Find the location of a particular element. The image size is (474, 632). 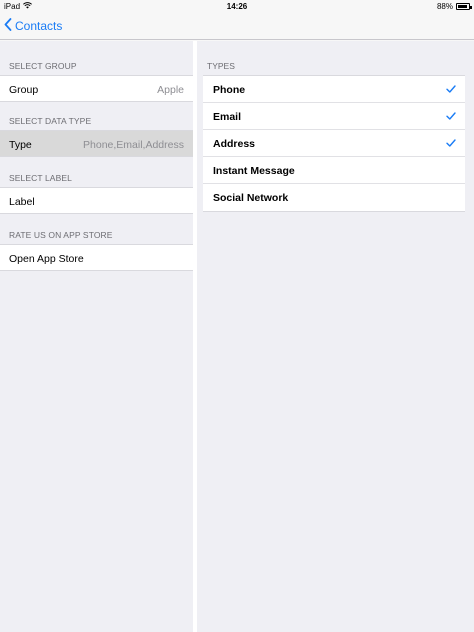

section-header-label: SELECT LABEL is located at coordinates (40, 178).